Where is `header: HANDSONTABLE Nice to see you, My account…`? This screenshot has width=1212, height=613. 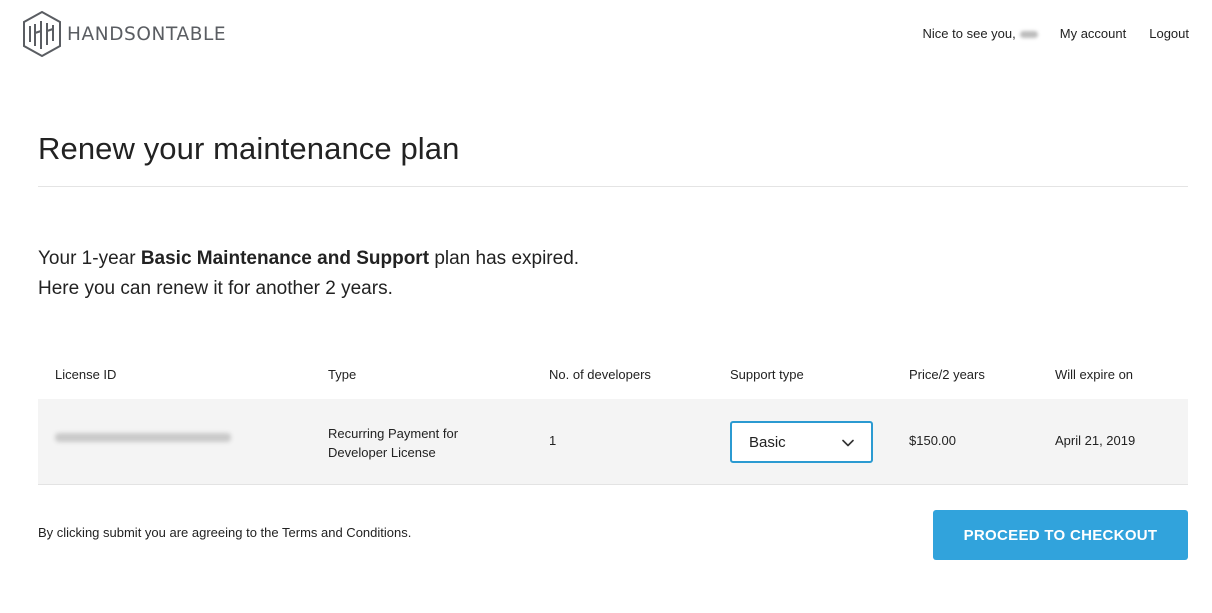 header: HANDSONTABLE Nice to see you, My account… is located at coordinates (606, 35).